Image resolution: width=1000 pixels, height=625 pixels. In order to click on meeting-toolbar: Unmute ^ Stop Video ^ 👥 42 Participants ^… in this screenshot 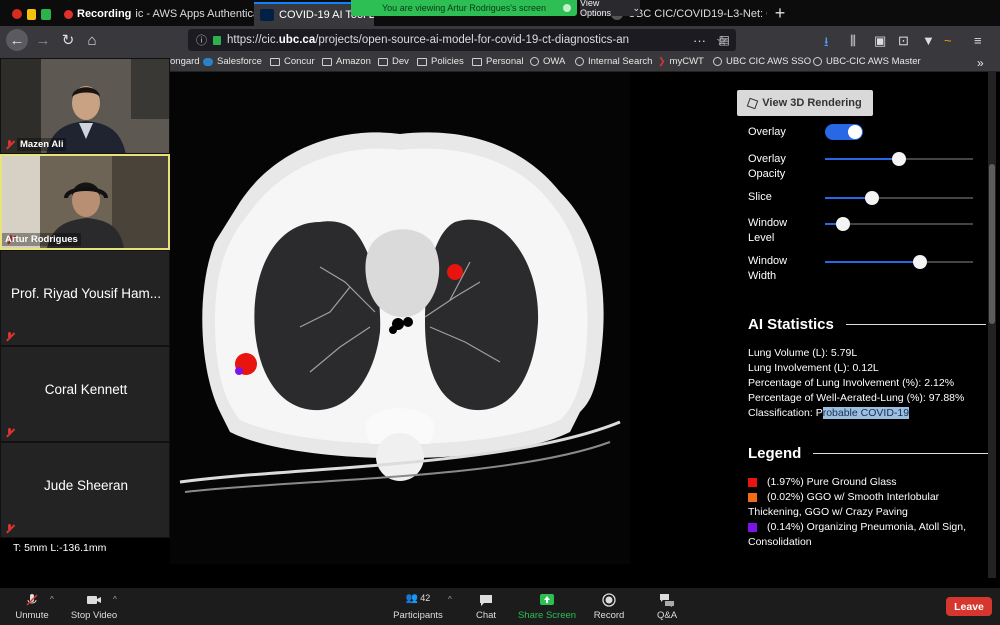, I will do `click(500, 606)`.